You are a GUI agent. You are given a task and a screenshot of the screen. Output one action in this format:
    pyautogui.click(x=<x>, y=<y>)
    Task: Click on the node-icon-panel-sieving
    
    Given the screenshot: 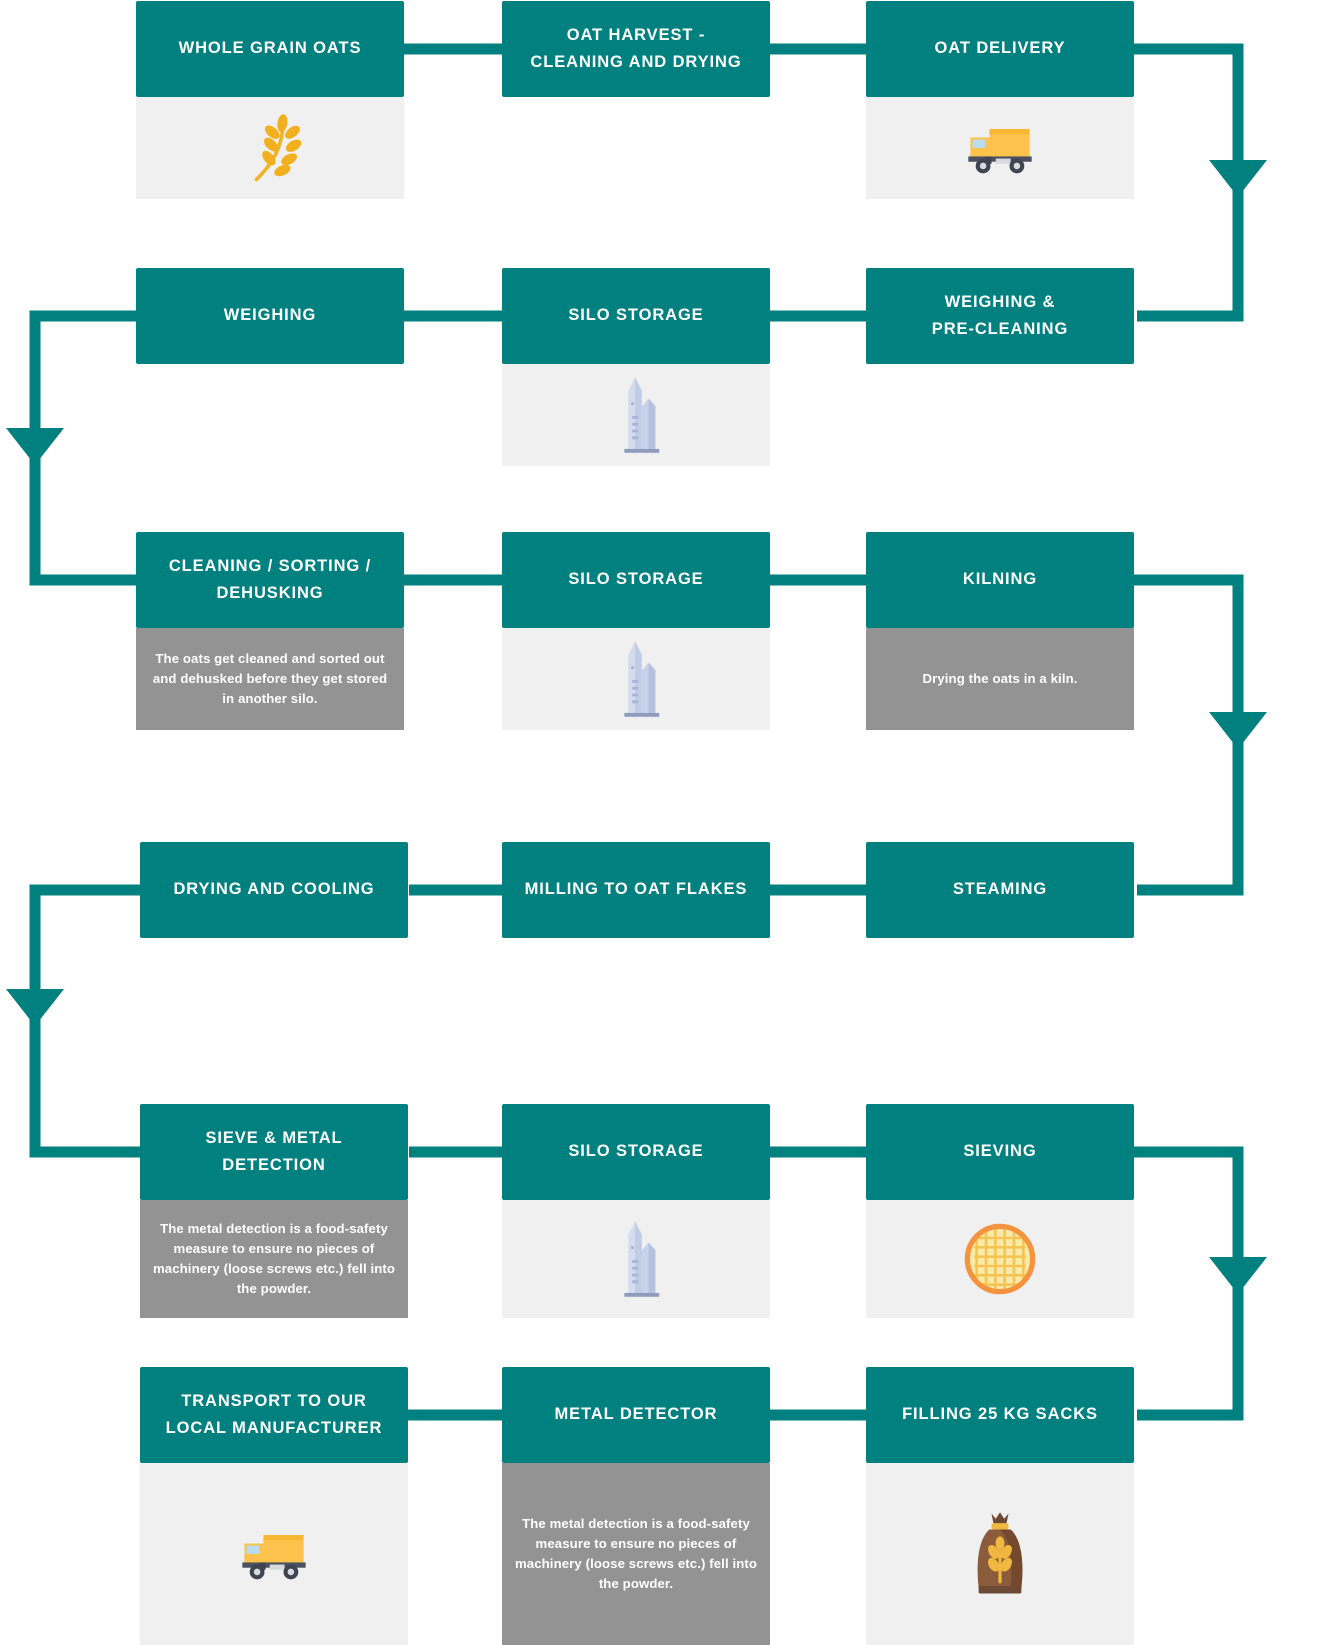 What is the action you would take?
    pyautogui.click(x=1000, y=1259)
    